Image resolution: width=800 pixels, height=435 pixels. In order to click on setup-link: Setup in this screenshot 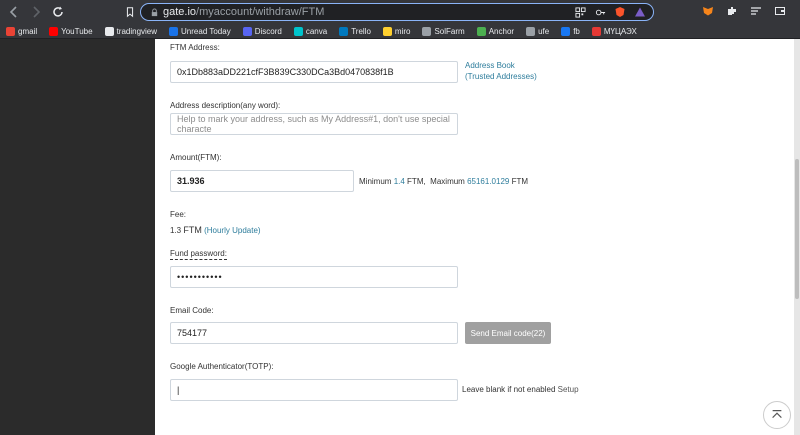, I will do `click(568, 389)`.